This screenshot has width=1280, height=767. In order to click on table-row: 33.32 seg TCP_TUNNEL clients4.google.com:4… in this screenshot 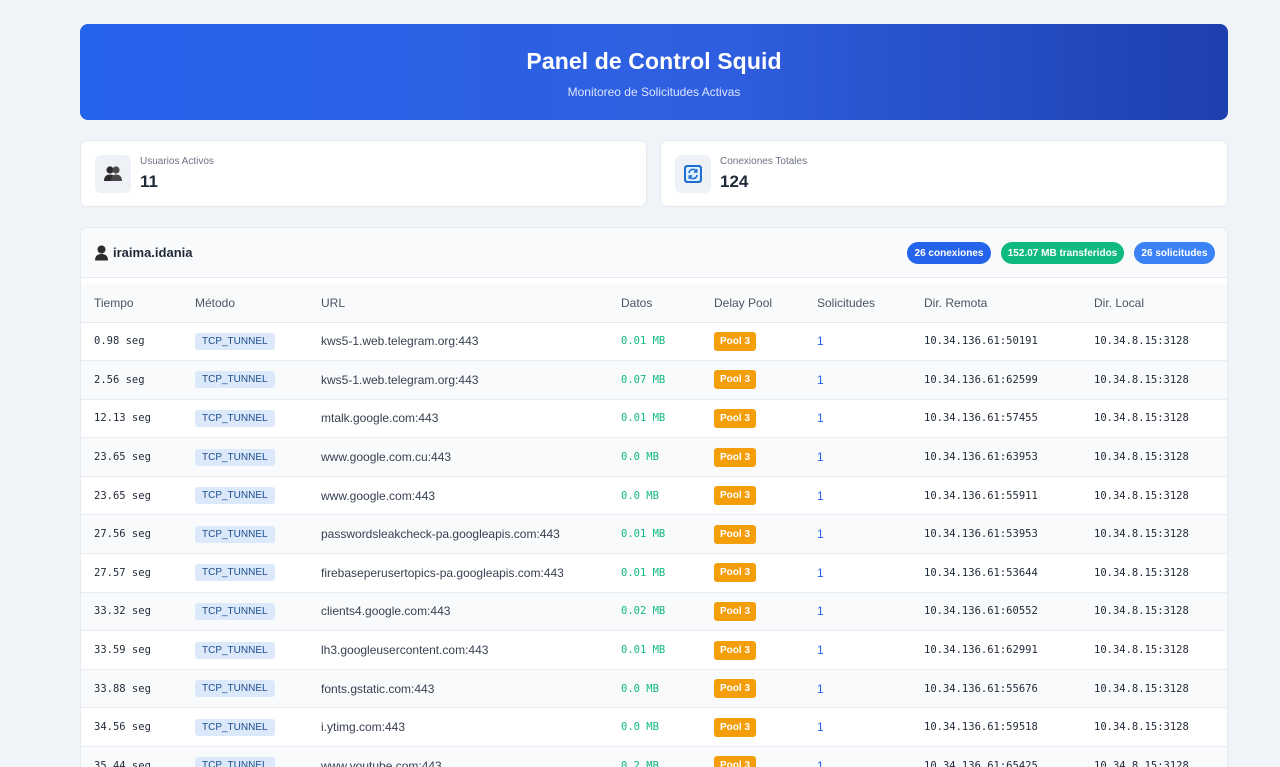, I will do `click(654, 612)`.